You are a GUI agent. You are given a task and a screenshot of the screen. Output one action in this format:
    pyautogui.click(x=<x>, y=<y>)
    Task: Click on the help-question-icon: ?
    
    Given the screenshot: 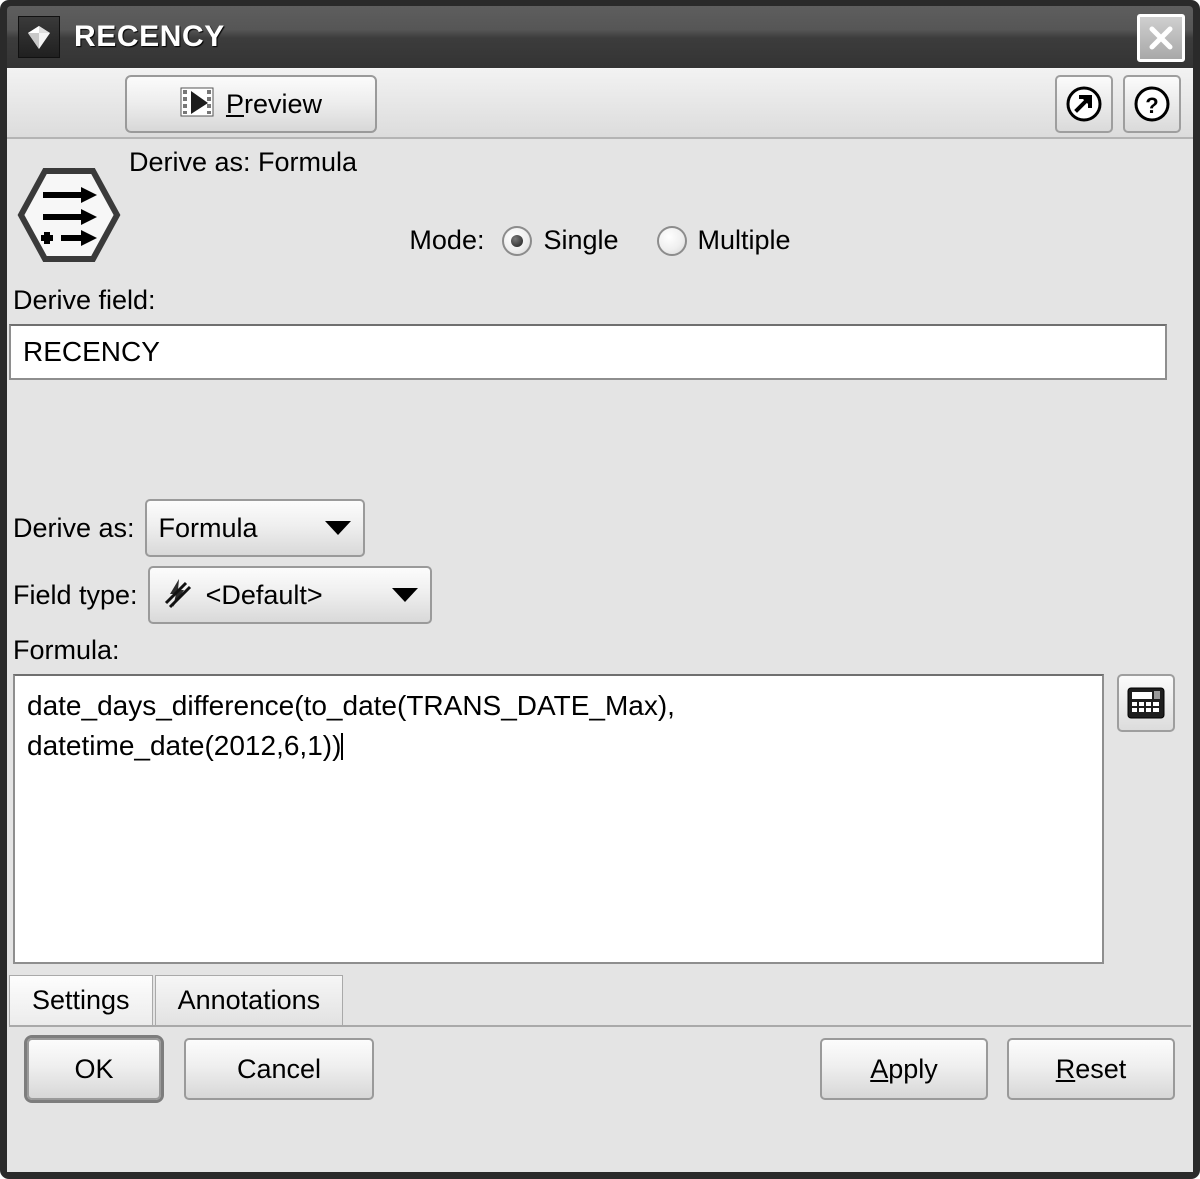 What is the action you would take?
    pyautogui.click(x=1152, y=104)
    